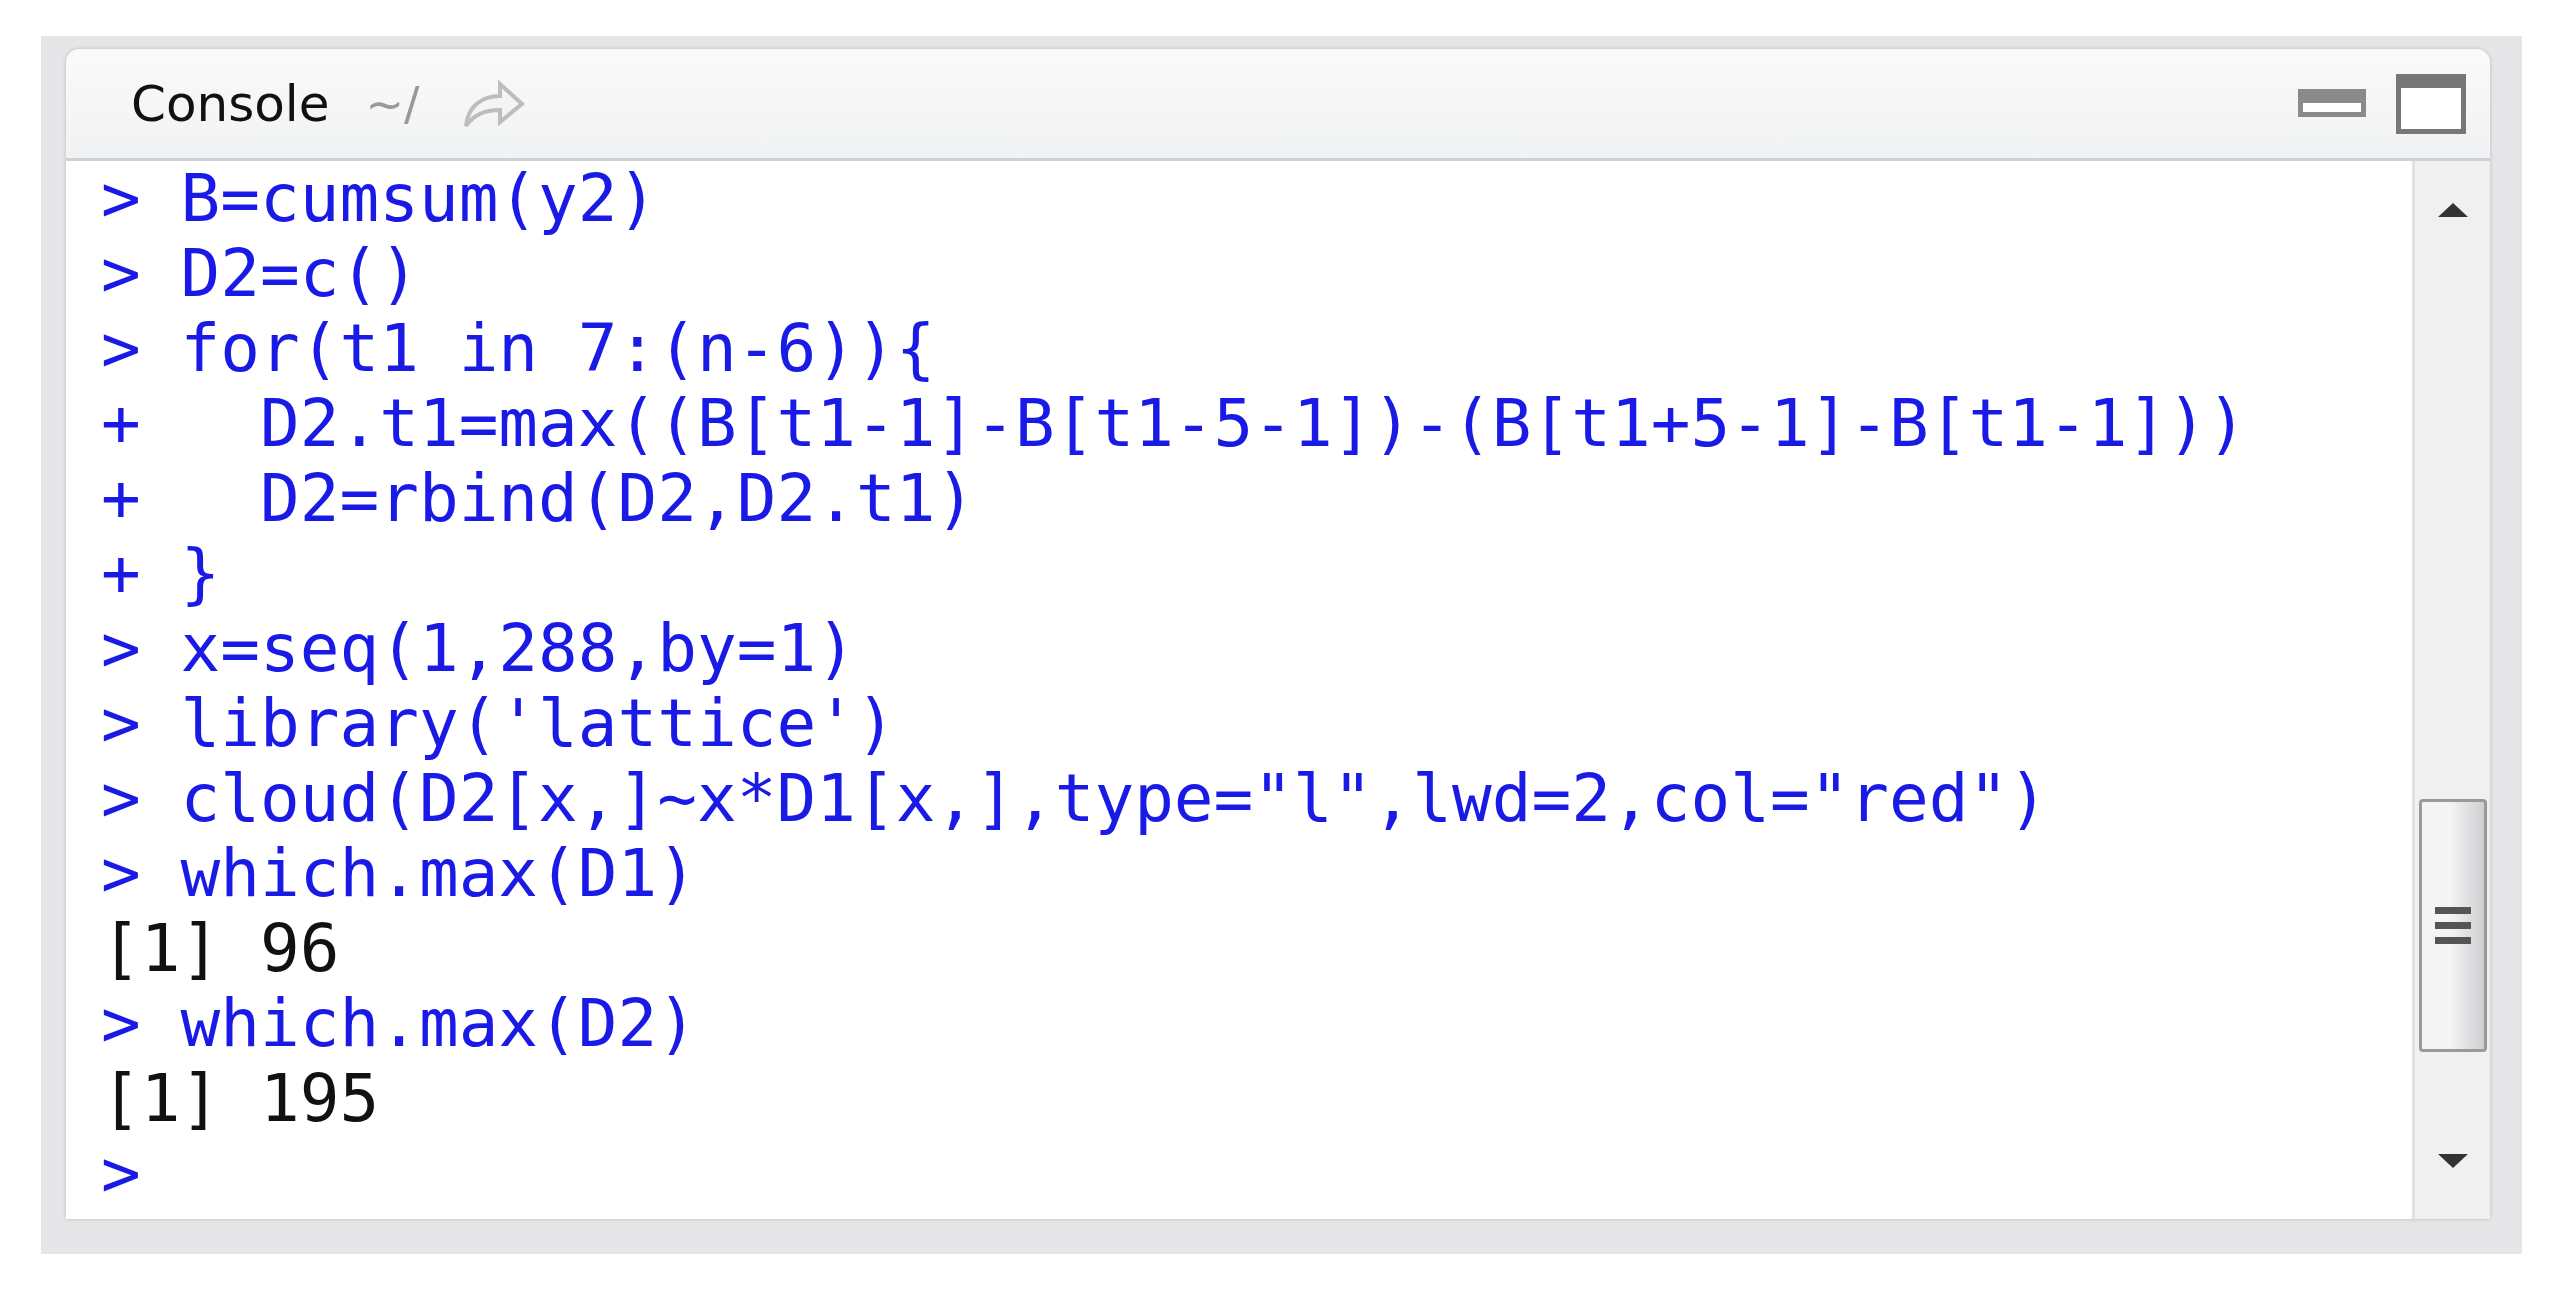 Image resolution: width=2560 pixels, height=1291 pixels. Describe the element at coordinates (161, 573) in the screenshot. I see `console-line: + }` at that location.